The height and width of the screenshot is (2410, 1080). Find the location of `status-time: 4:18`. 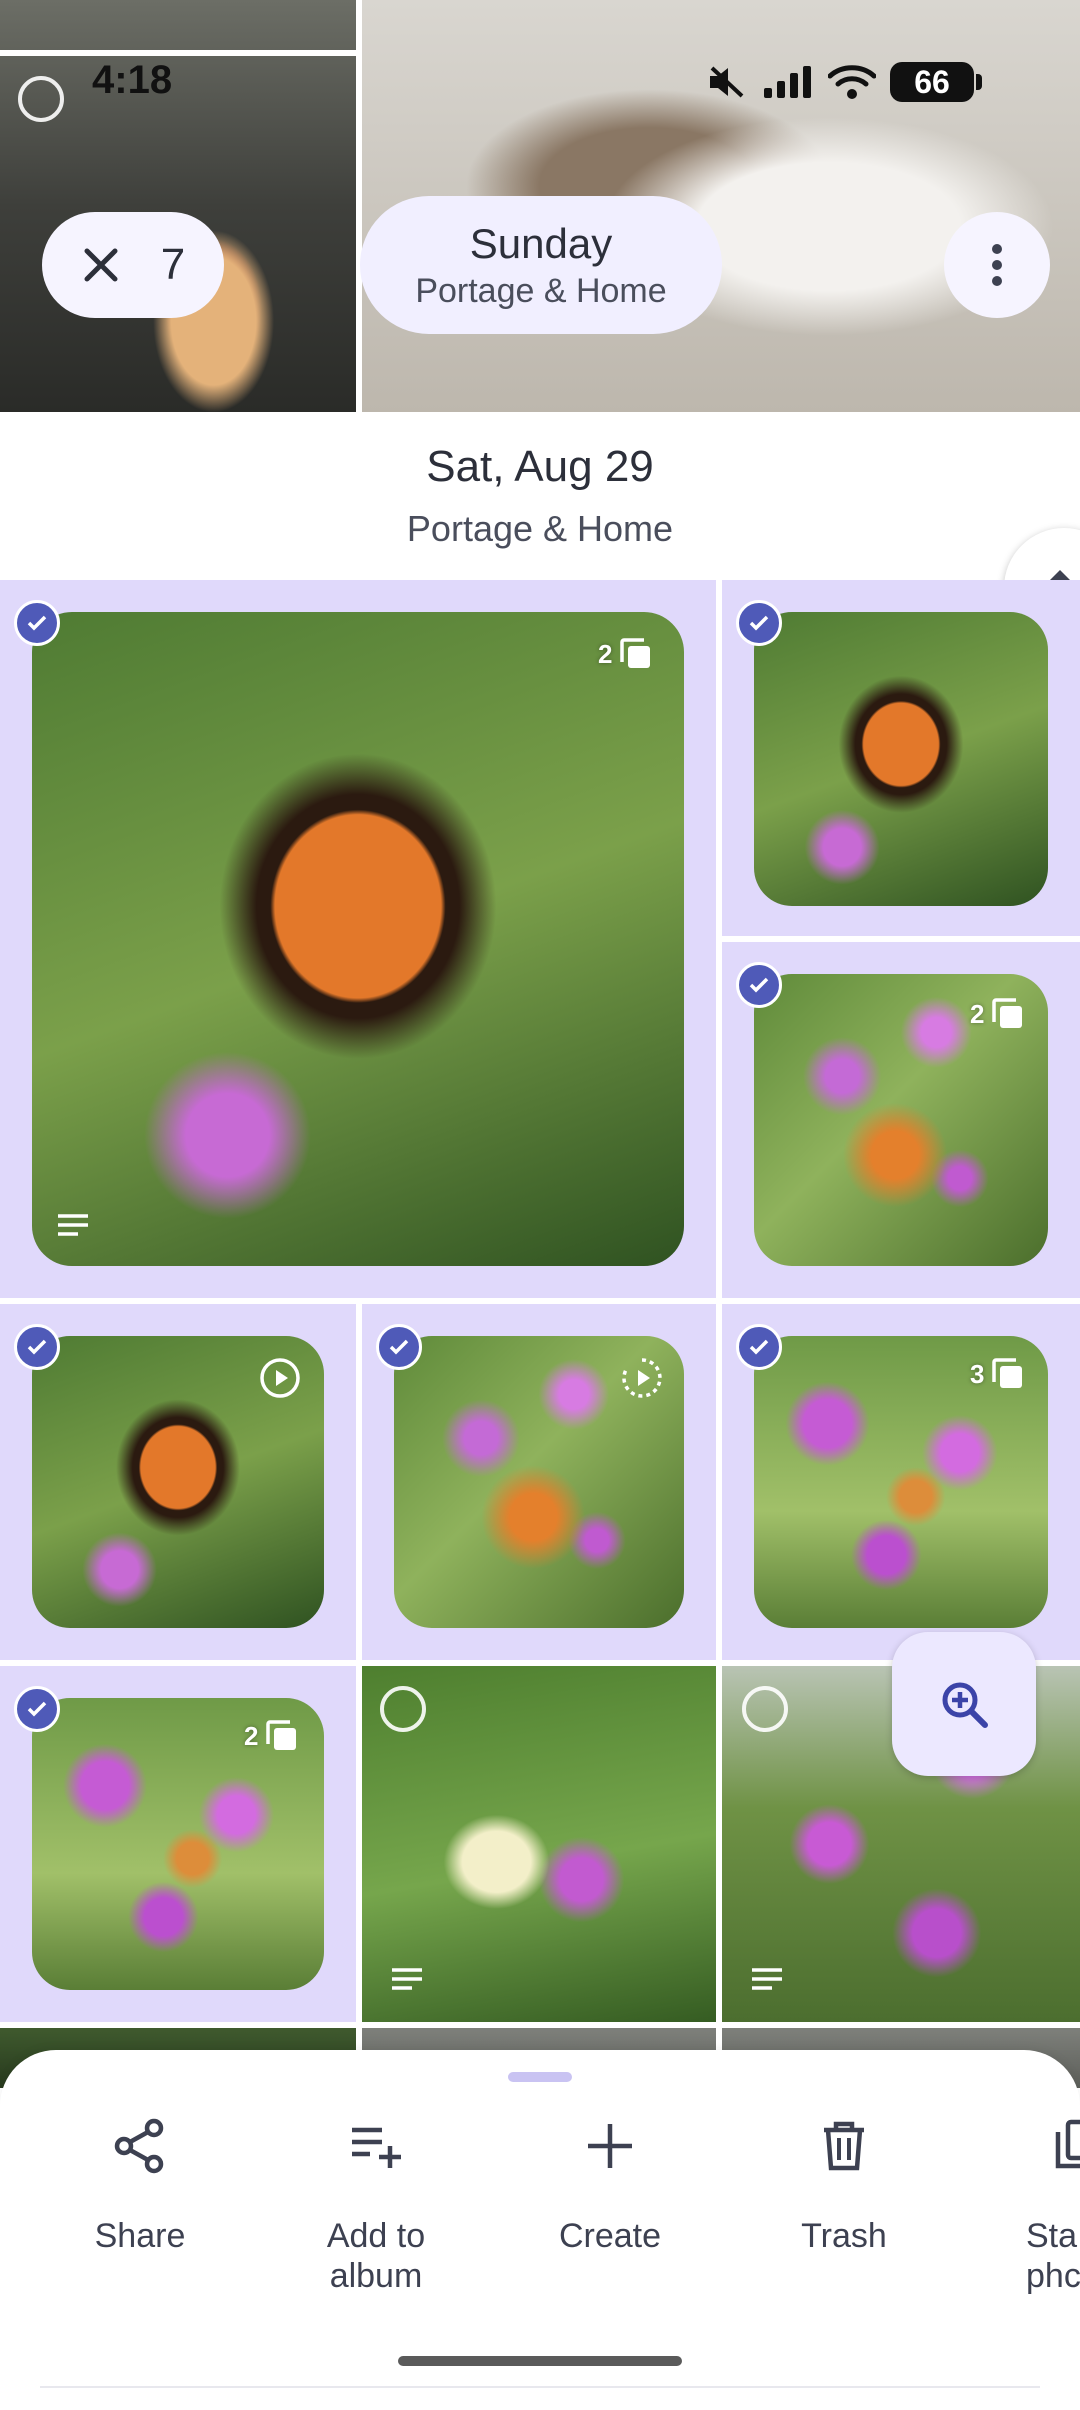

status-time: 4:18 is located at coordinates (132, 80).